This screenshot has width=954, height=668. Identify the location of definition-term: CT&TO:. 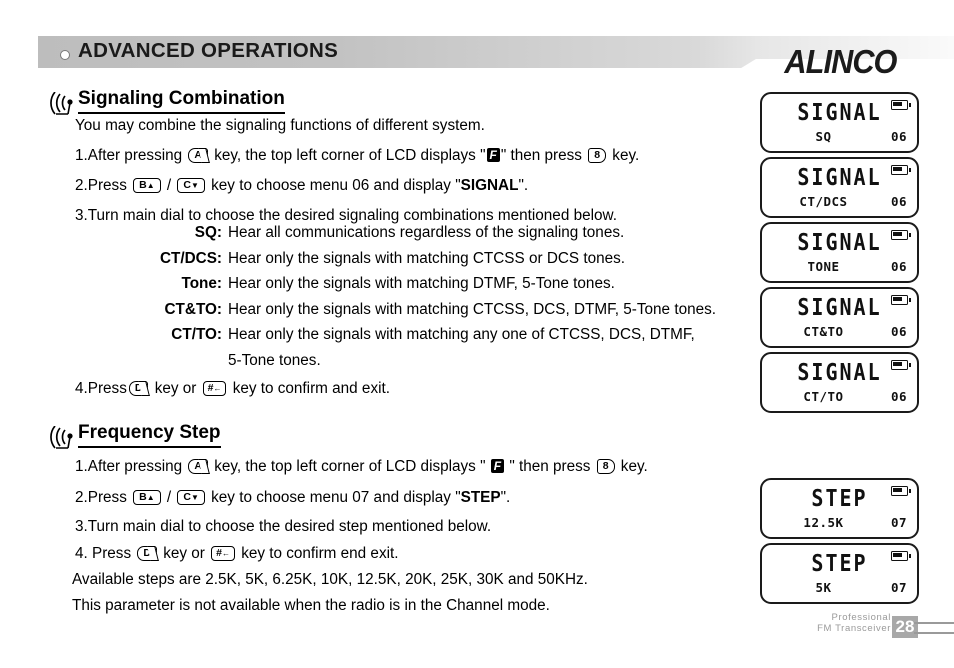
(193, 309).